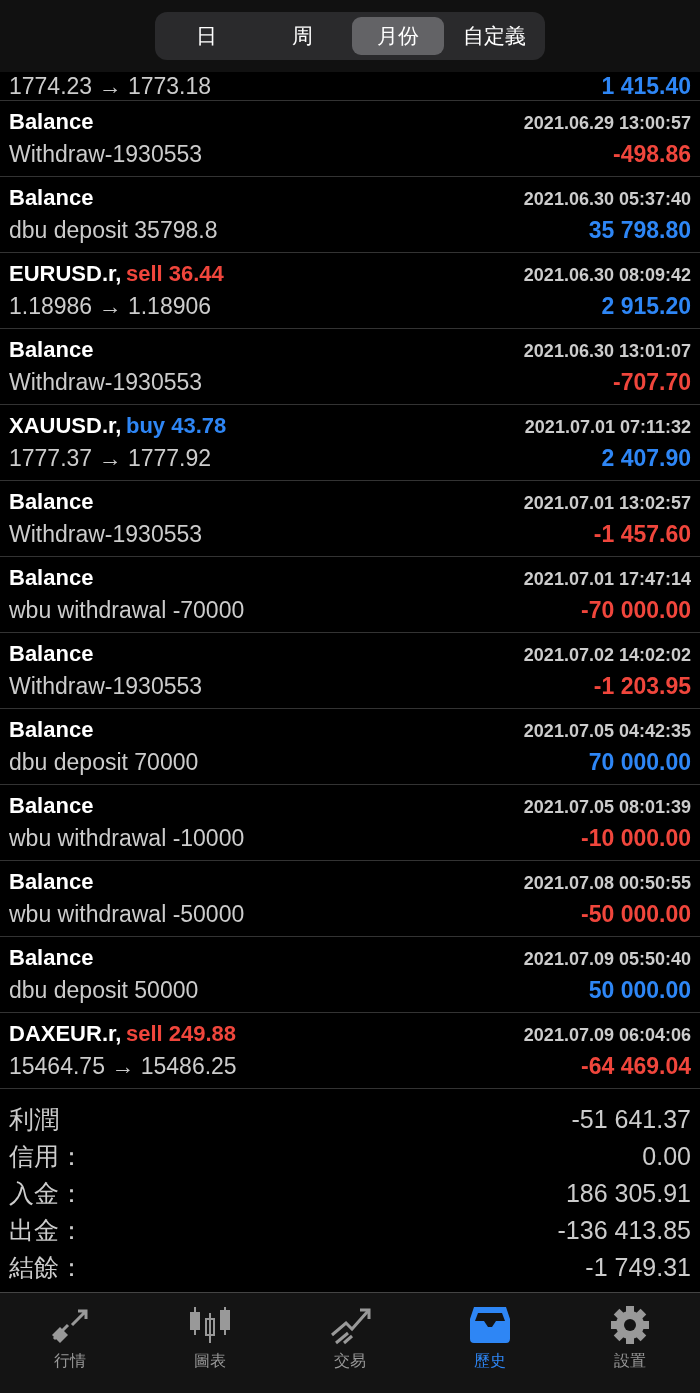 The image size is (700, 1393). What do you see at coordinates (628, 1193) in the screenshot?
I see `summary-value: 186 305.91` at bounding box center [628, 1193].